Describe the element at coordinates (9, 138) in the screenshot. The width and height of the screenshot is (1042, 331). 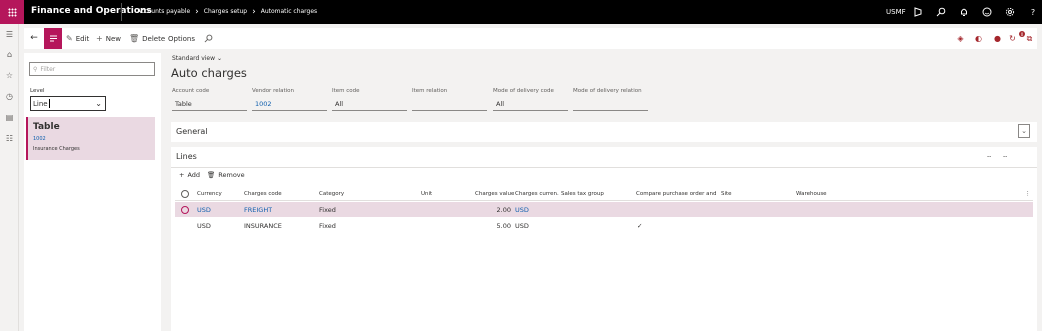
I see `modules-list-icon: ☷` at that location.